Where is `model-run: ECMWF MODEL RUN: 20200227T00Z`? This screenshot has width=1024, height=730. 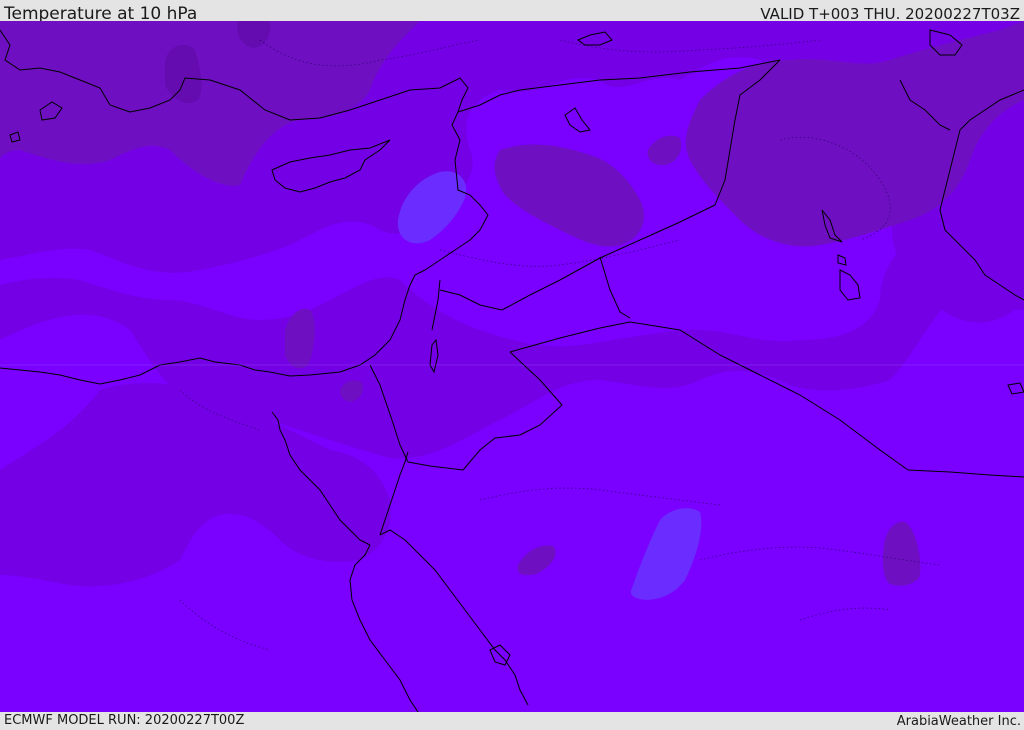 model-run: ECMWF MODEL RUN: 20200227T00Z is located at coordinates (124, 720).